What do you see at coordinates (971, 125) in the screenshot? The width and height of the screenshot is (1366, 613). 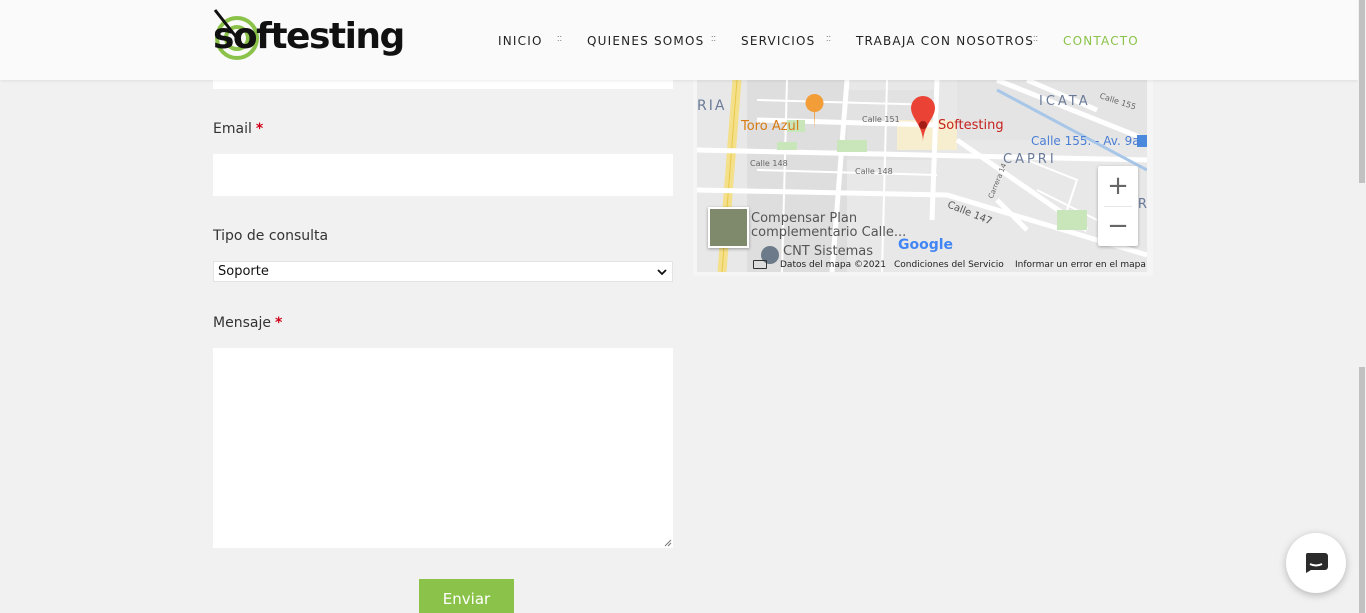 I see `map-label-softesting: Softesting` at bounding box center [971, 125].